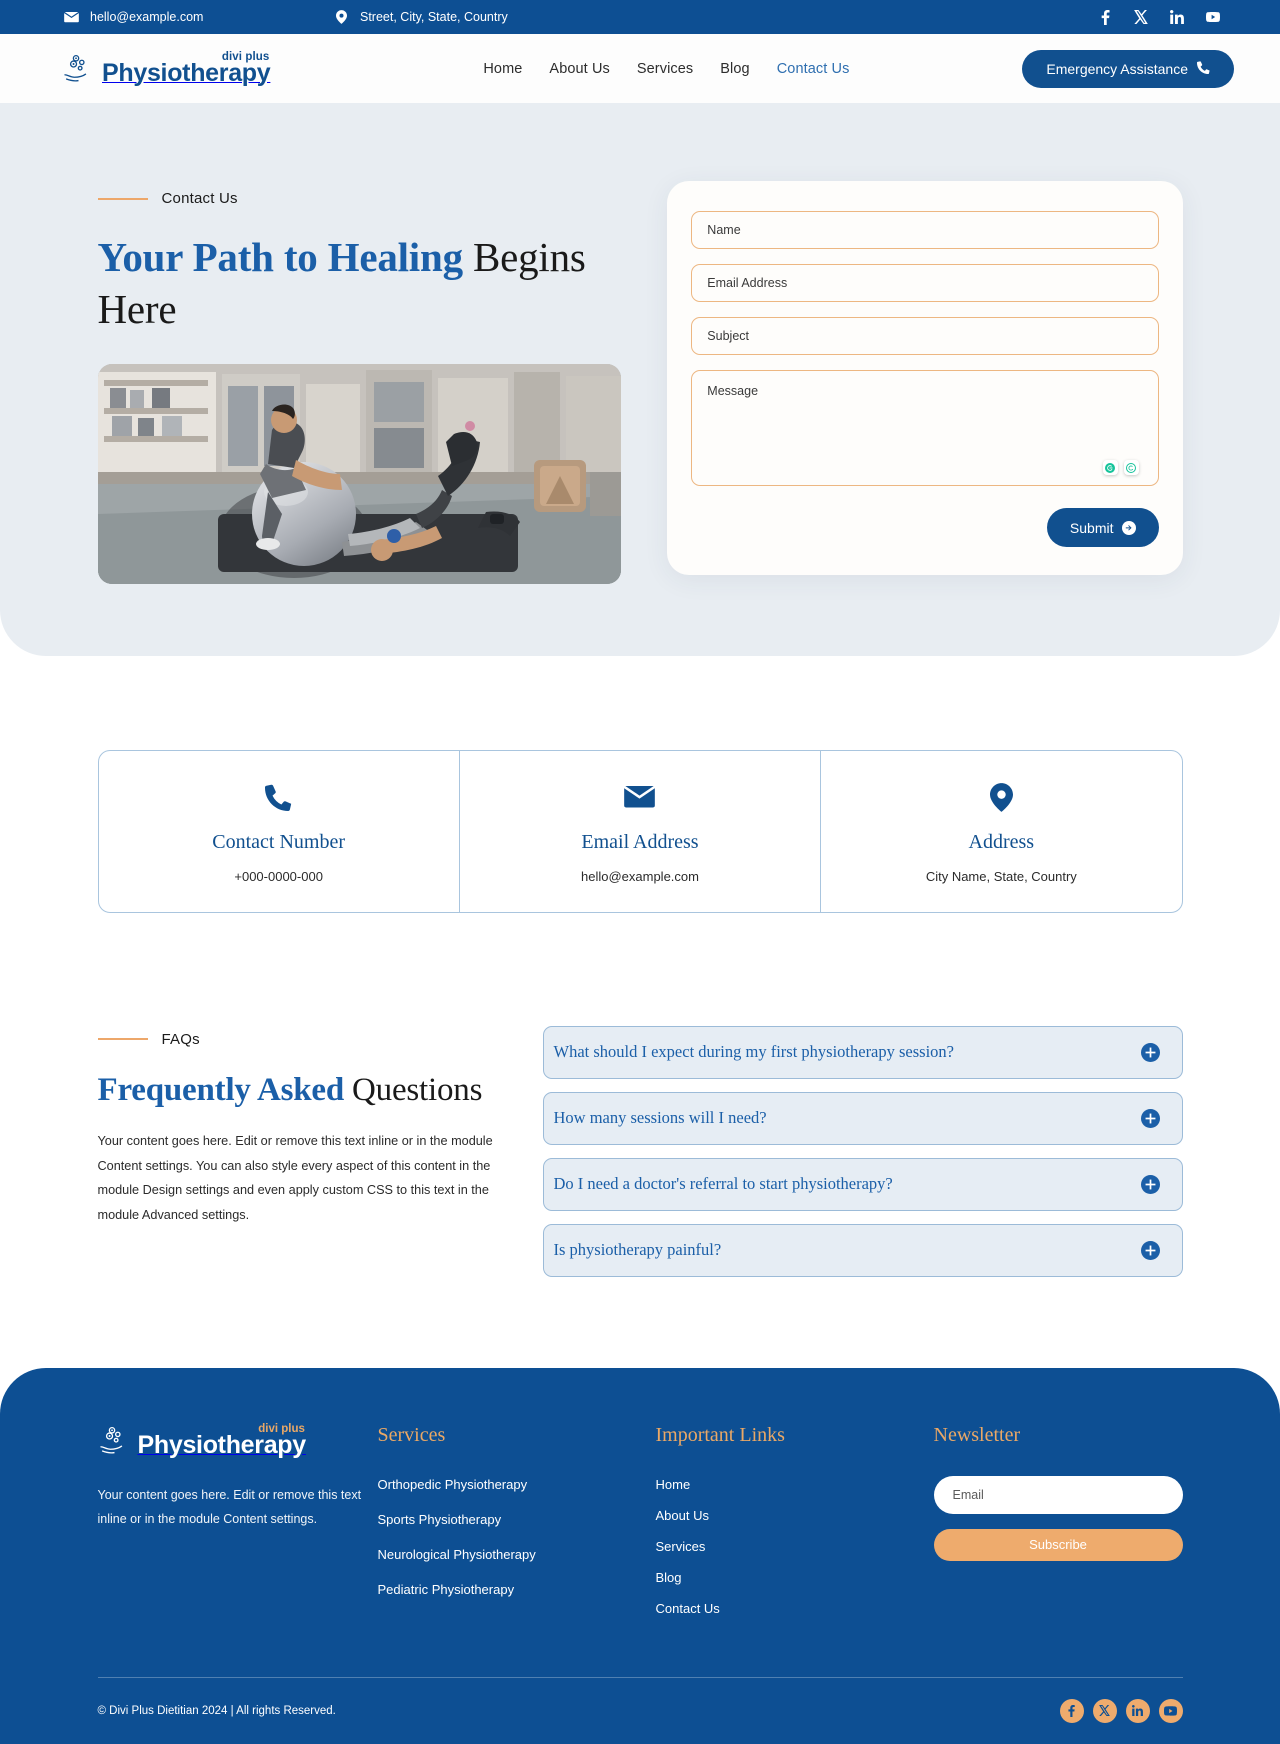 The image size is (1280, 1744). Describe the element at coordinates (640, 841) in the screenshot. I see `contact-card-title: Email Address` at that location.